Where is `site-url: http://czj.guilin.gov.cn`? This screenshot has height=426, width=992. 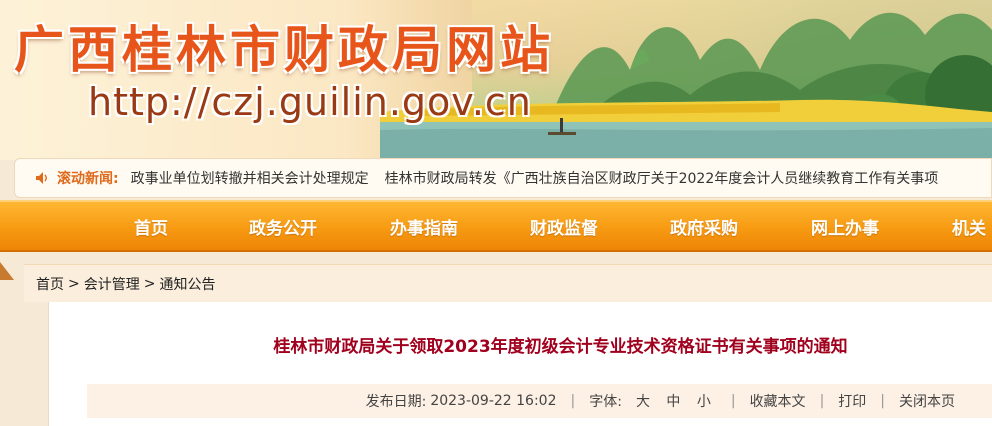
site-url: http://czj.guilin.gov.cn is located at coordinates (310, 102).